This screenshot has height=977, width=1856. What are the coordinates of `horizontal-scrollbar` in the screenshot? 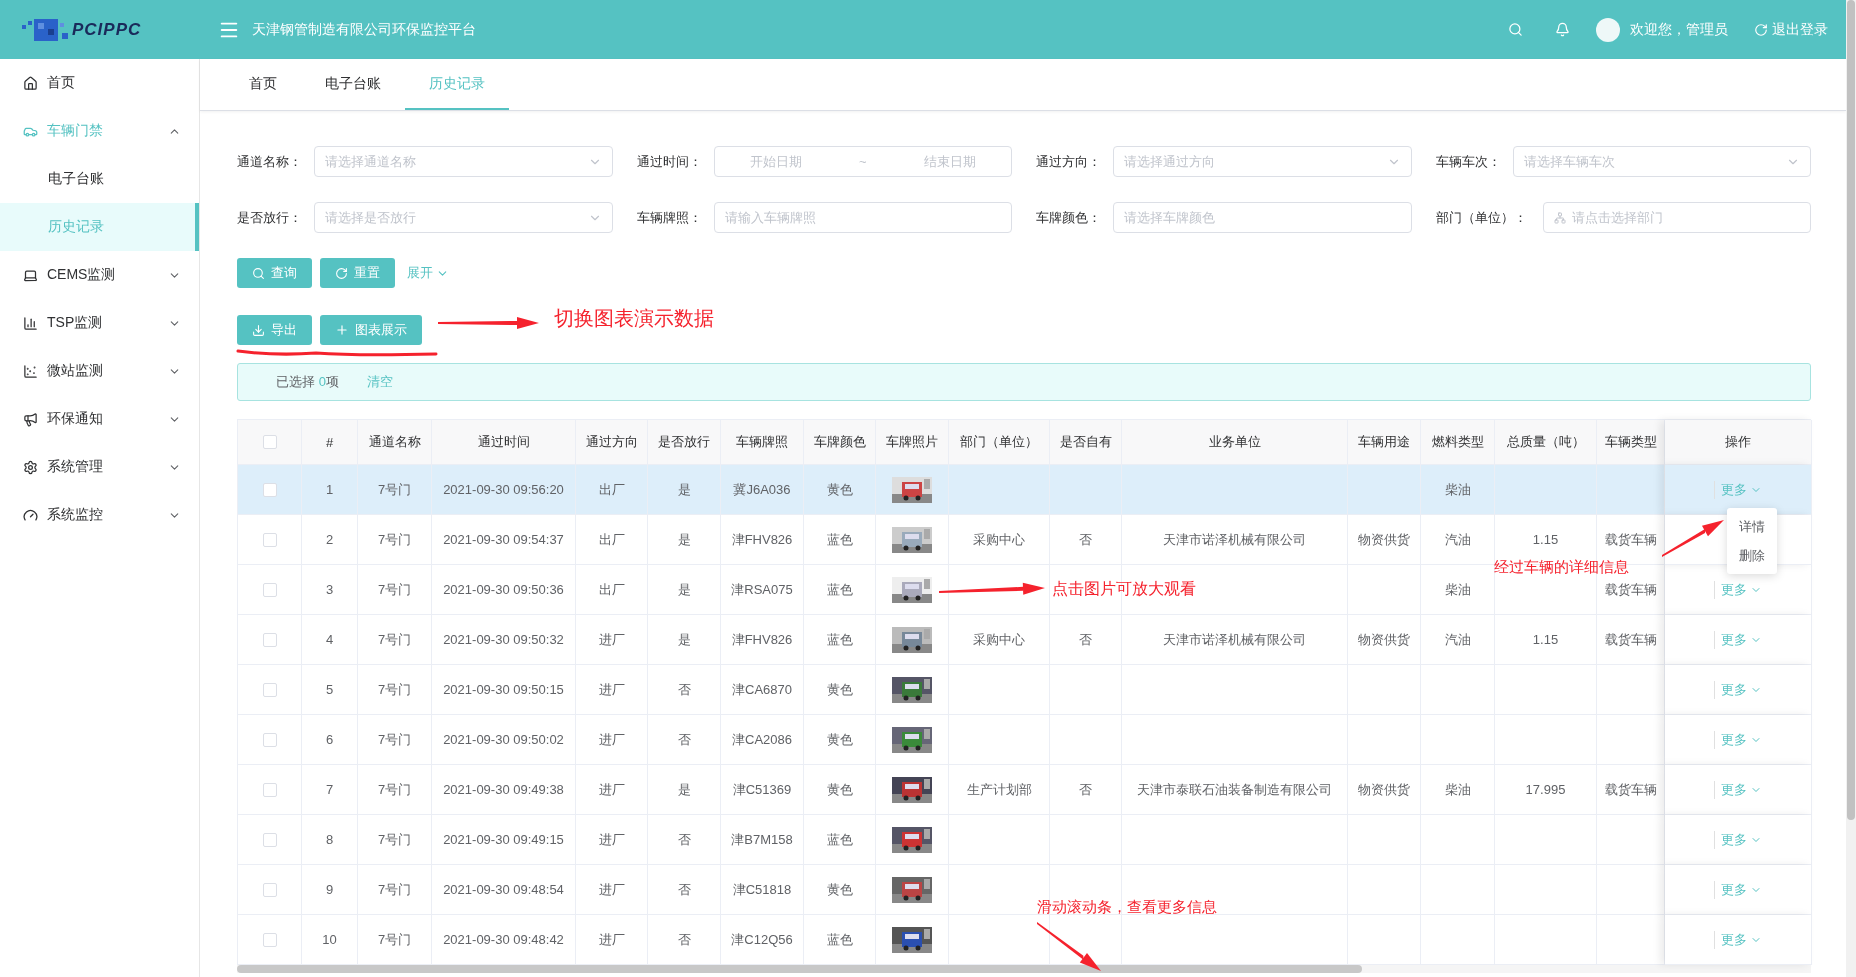 It's located at (1024, 969).